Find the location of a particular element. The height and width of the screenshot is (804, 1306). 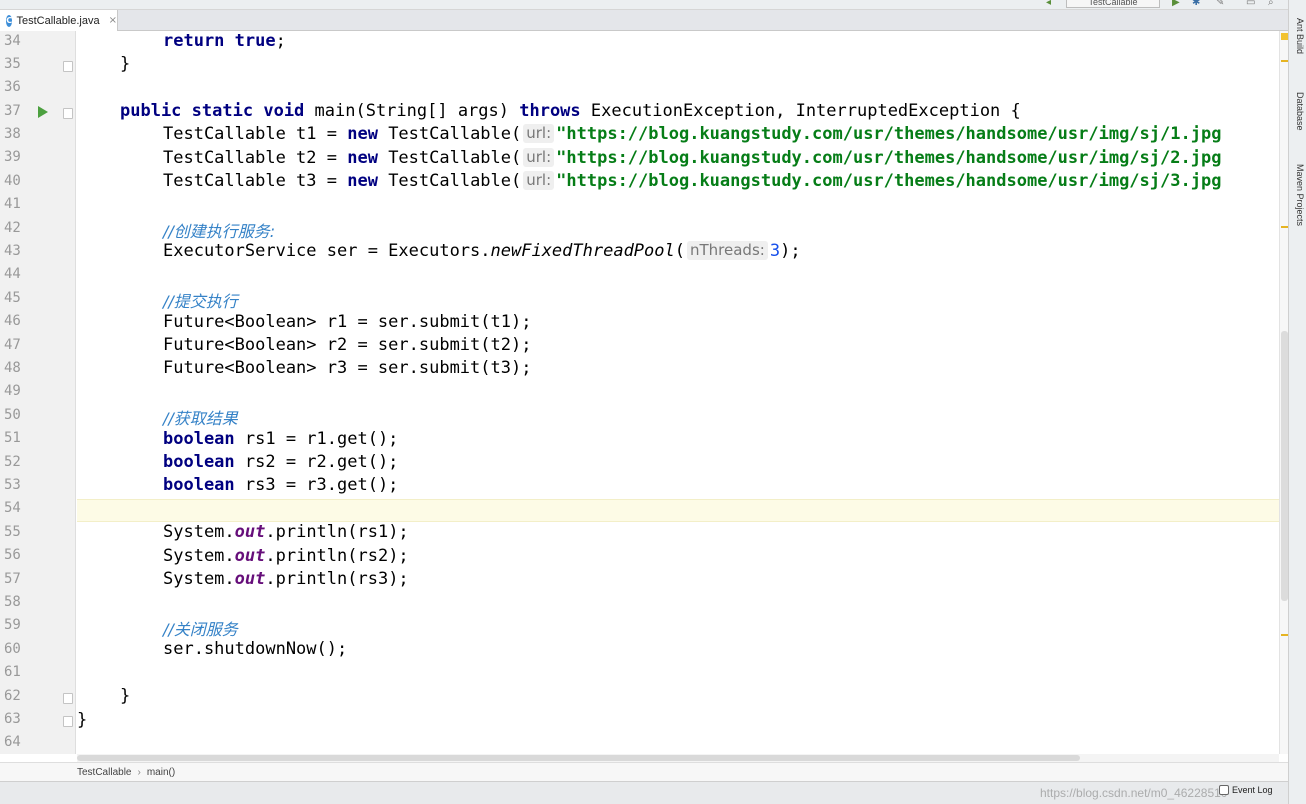

code-line-51: boolean rs1 = r1.get(); is located at coordinates (281, 439).